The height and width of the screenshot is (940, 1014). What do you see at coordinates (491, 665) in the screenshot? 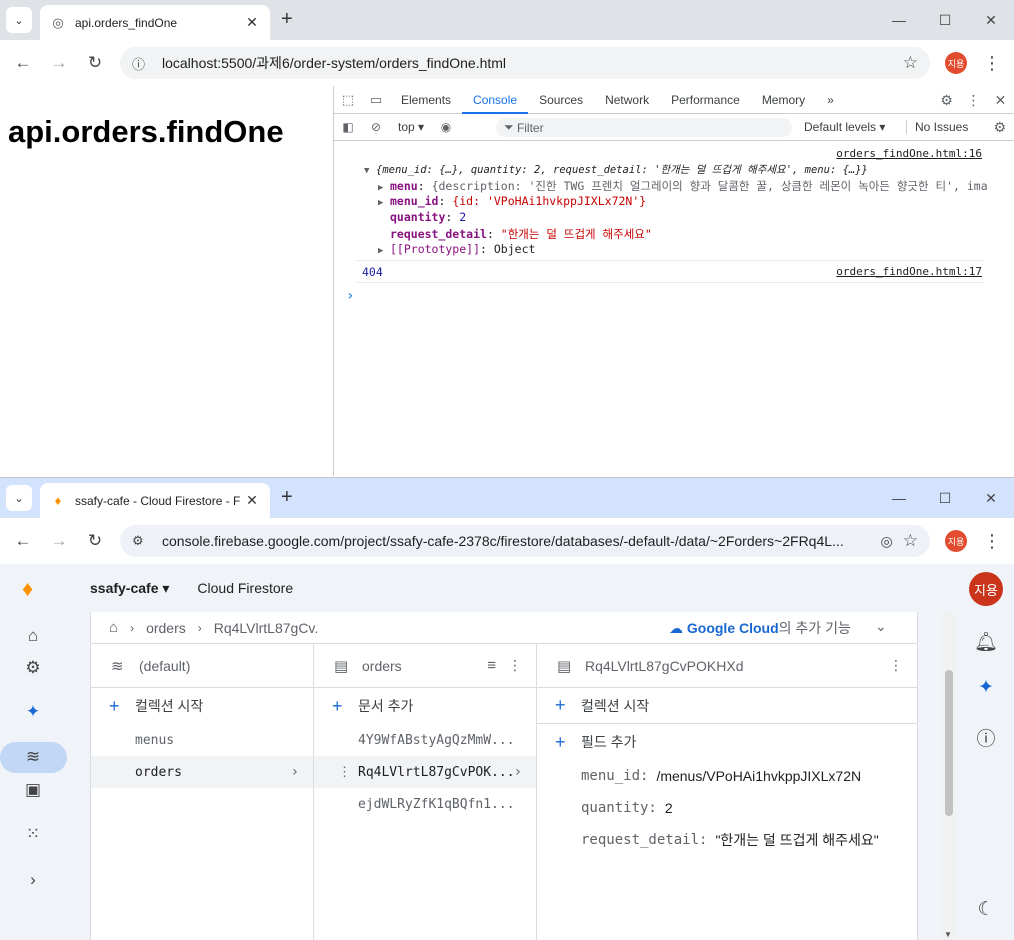
I see `filter-list-icon: ≡` at bounding box center [491, 665].